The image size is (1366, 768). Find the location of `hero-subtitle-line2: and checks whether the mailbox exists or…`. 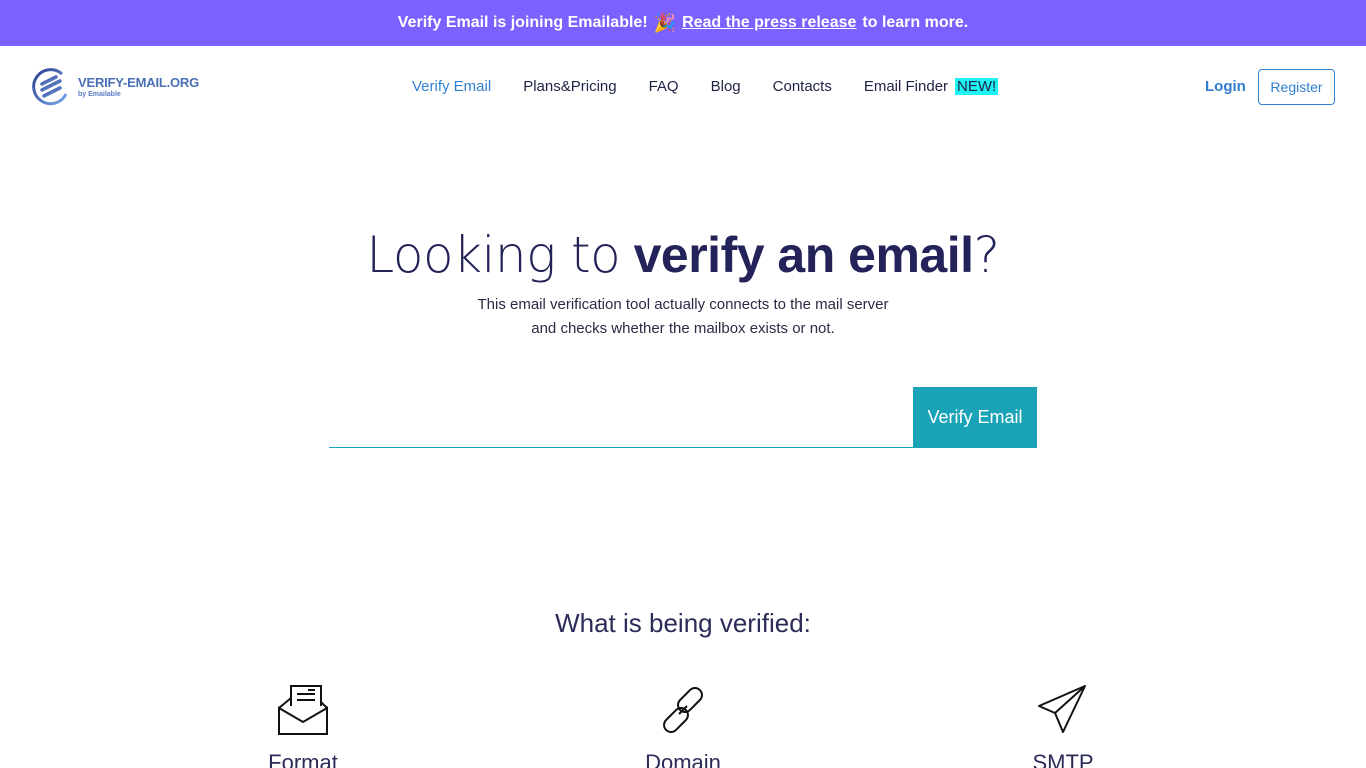

hero-subtitle-line2: and checks whether the mailbox exists or… is located at coordinates (683, 328).